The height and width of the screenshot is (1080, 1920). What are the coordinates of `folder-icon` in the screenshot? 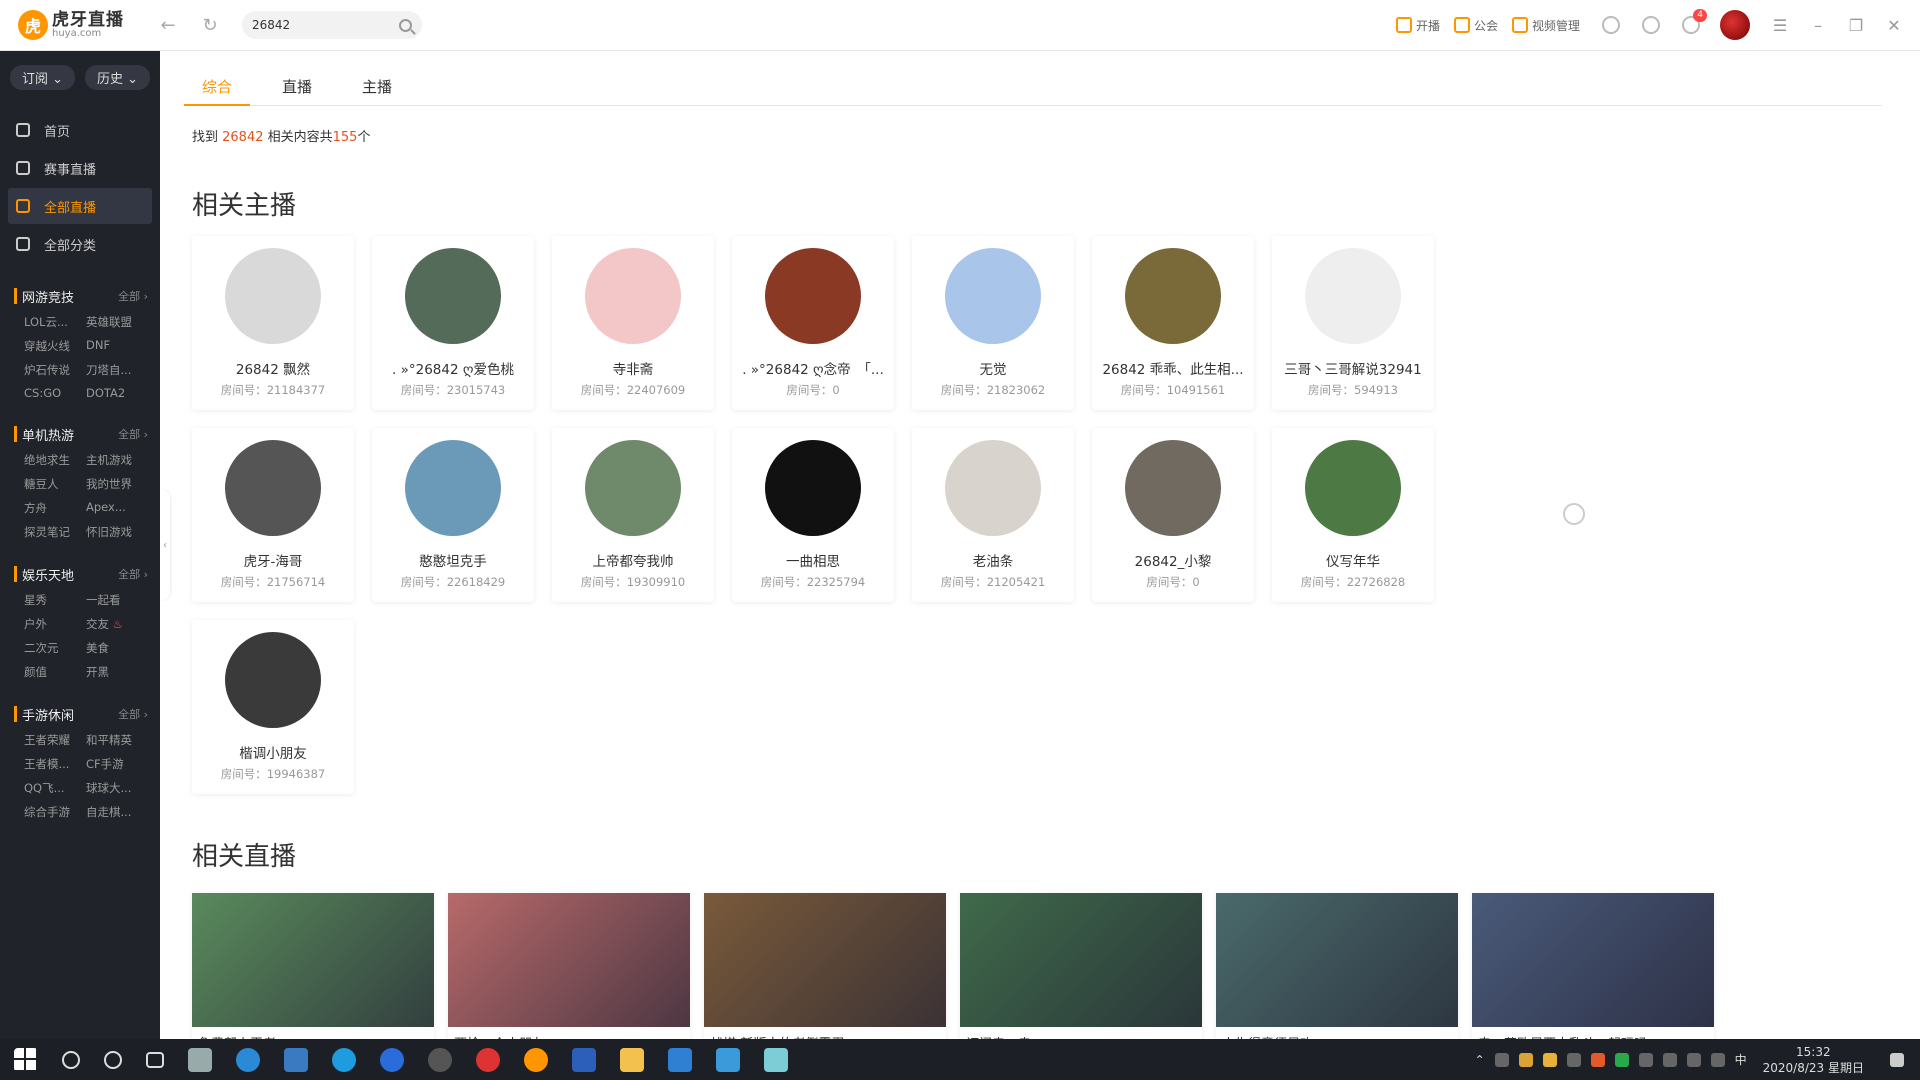 It's located at (632, 1059).